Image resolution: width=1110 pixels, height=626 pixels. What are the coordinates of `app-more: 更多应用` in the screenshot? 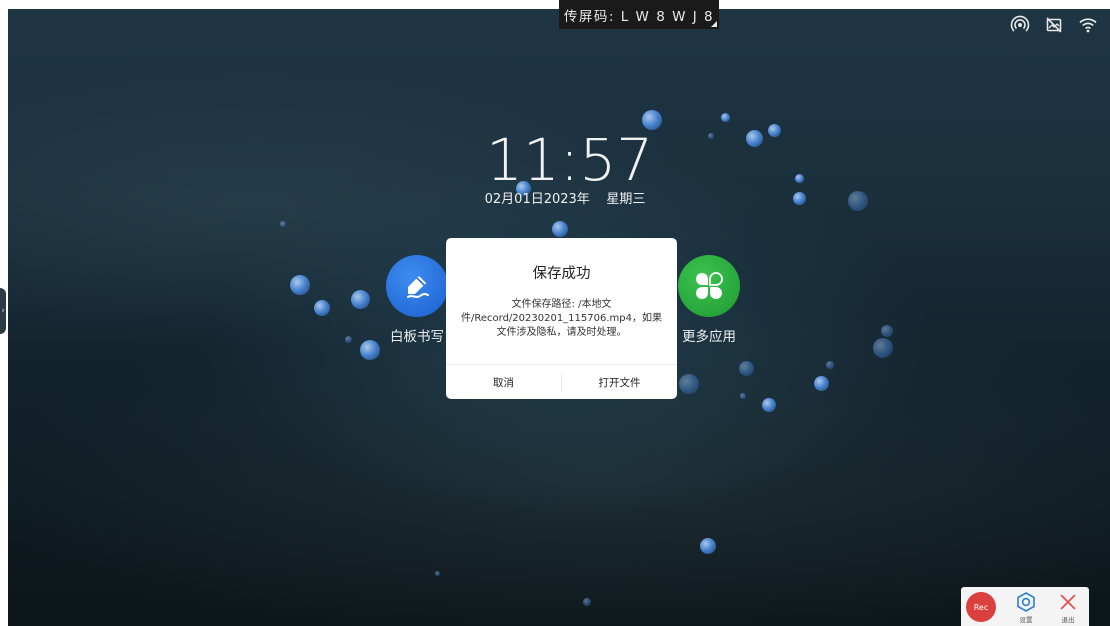 It's located at (709, 300).